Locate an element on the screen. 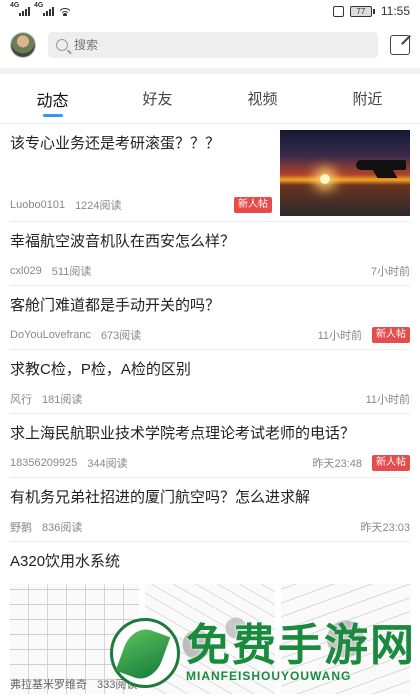  status-bar: 4G 4G 77 11:55 is located at coordinates (210, 11).